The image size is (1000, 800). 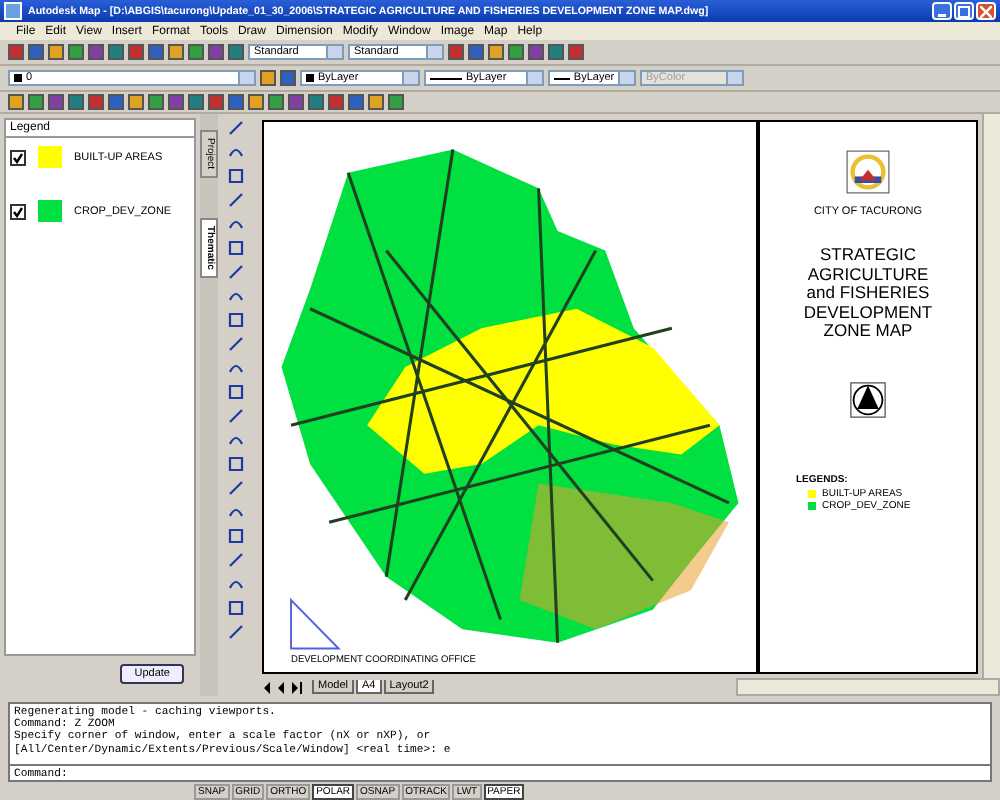 I want to click on north-arrow-icon, so click(x=868, y=399).